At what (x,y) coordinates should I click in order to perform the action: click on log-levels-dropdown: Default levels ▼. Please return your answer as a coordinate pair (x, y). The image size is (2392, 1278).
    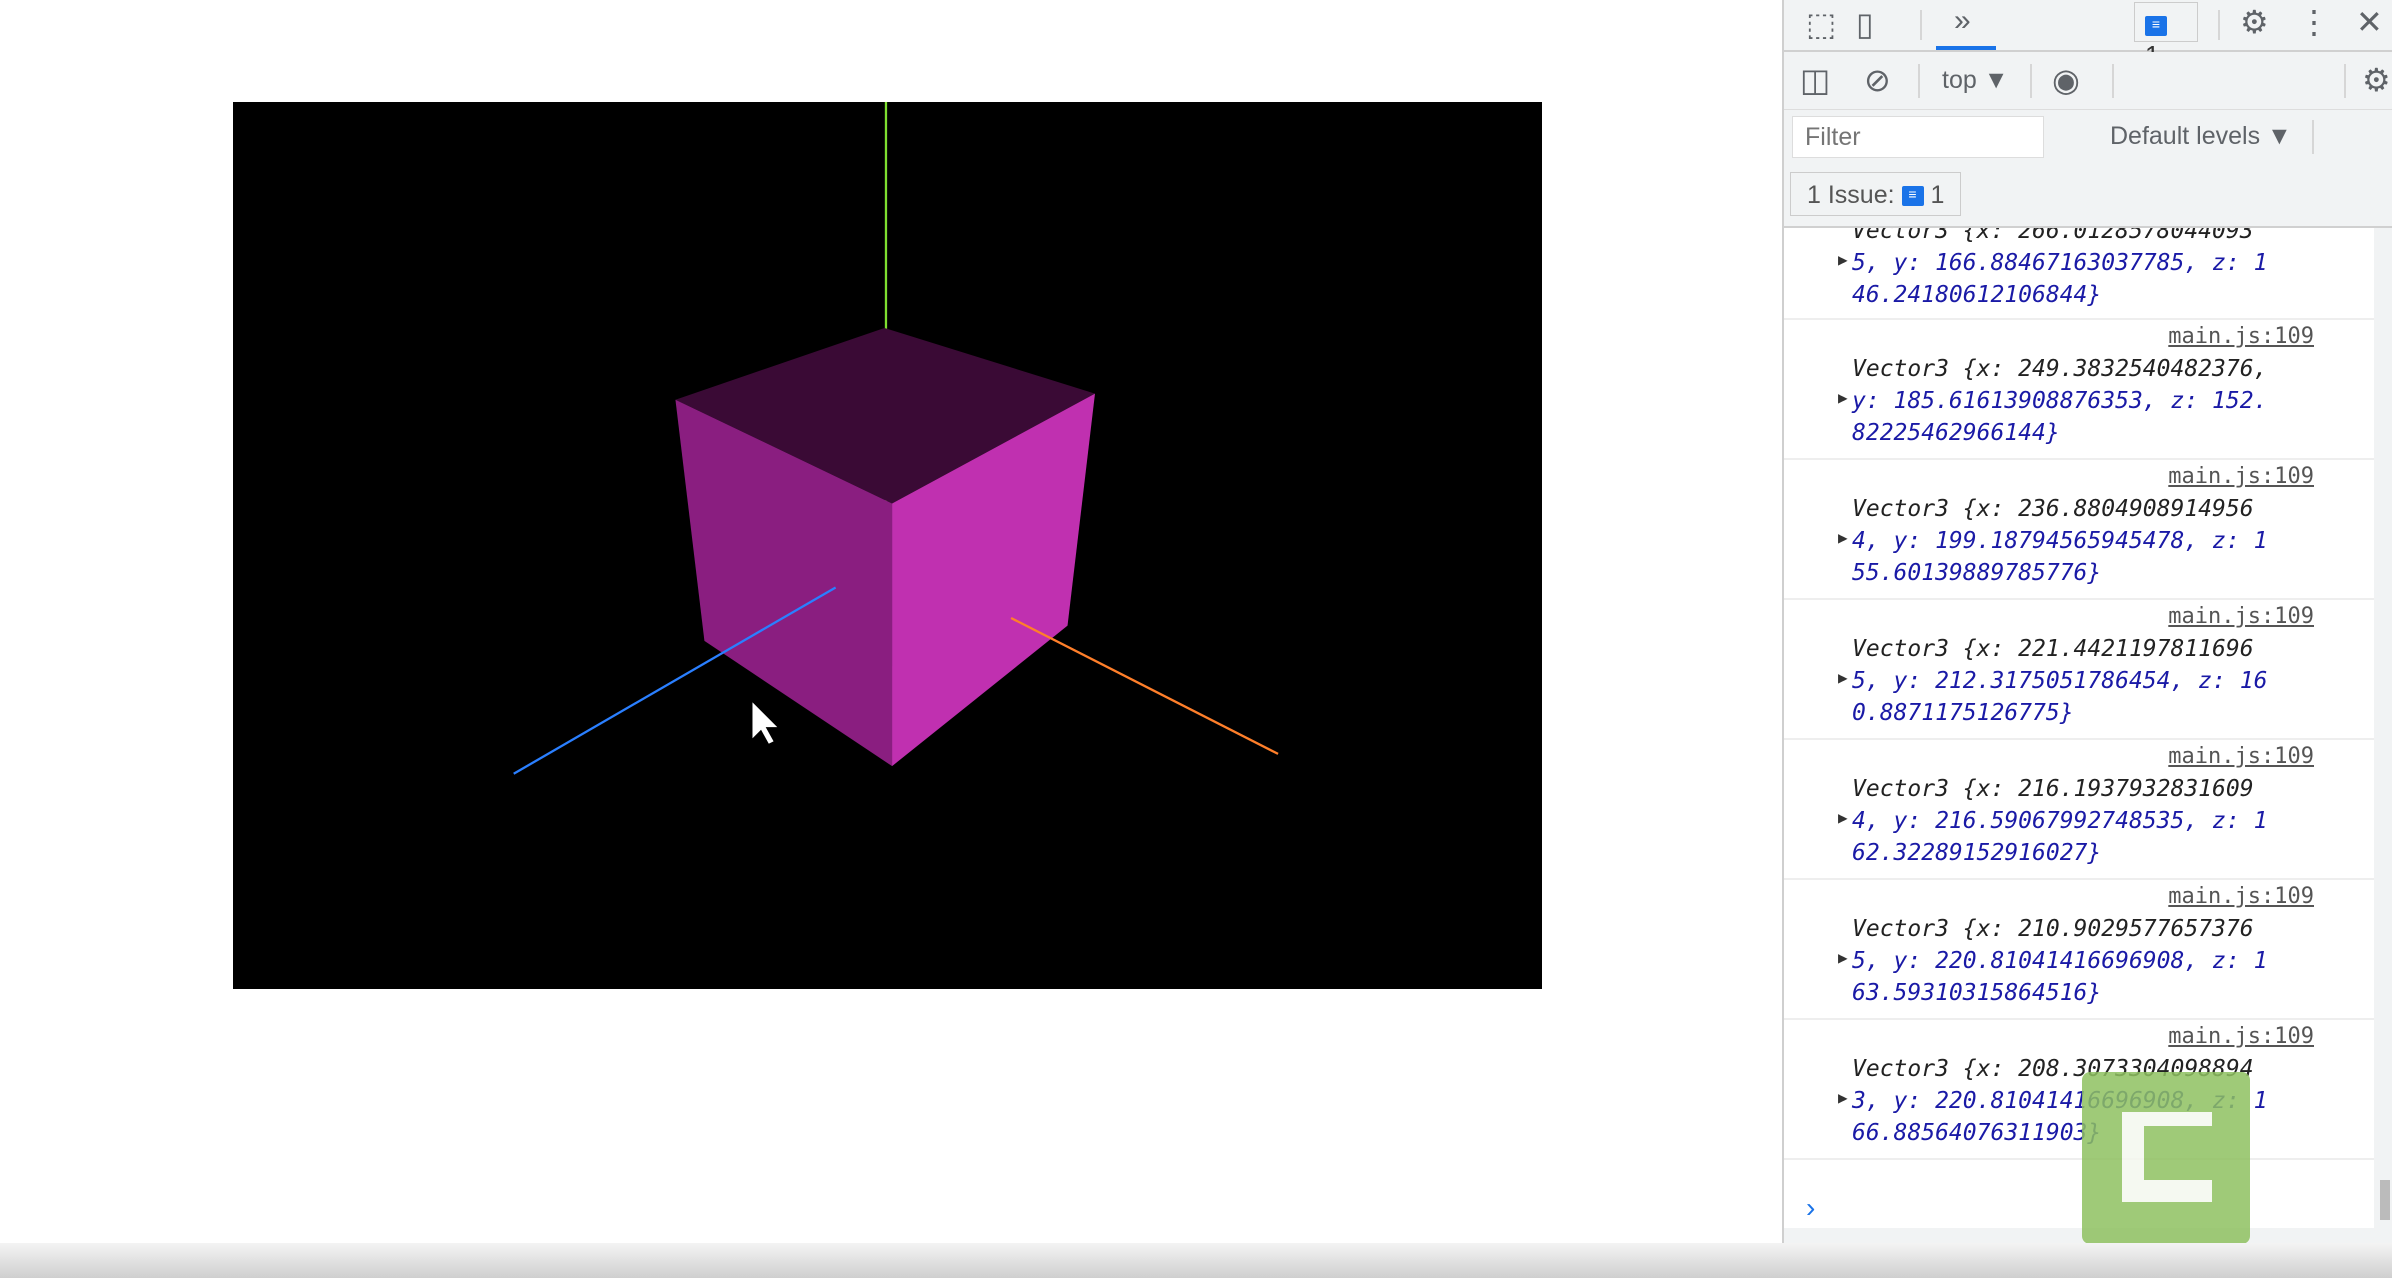
    Looking at the image, I should click on (2201, 136).